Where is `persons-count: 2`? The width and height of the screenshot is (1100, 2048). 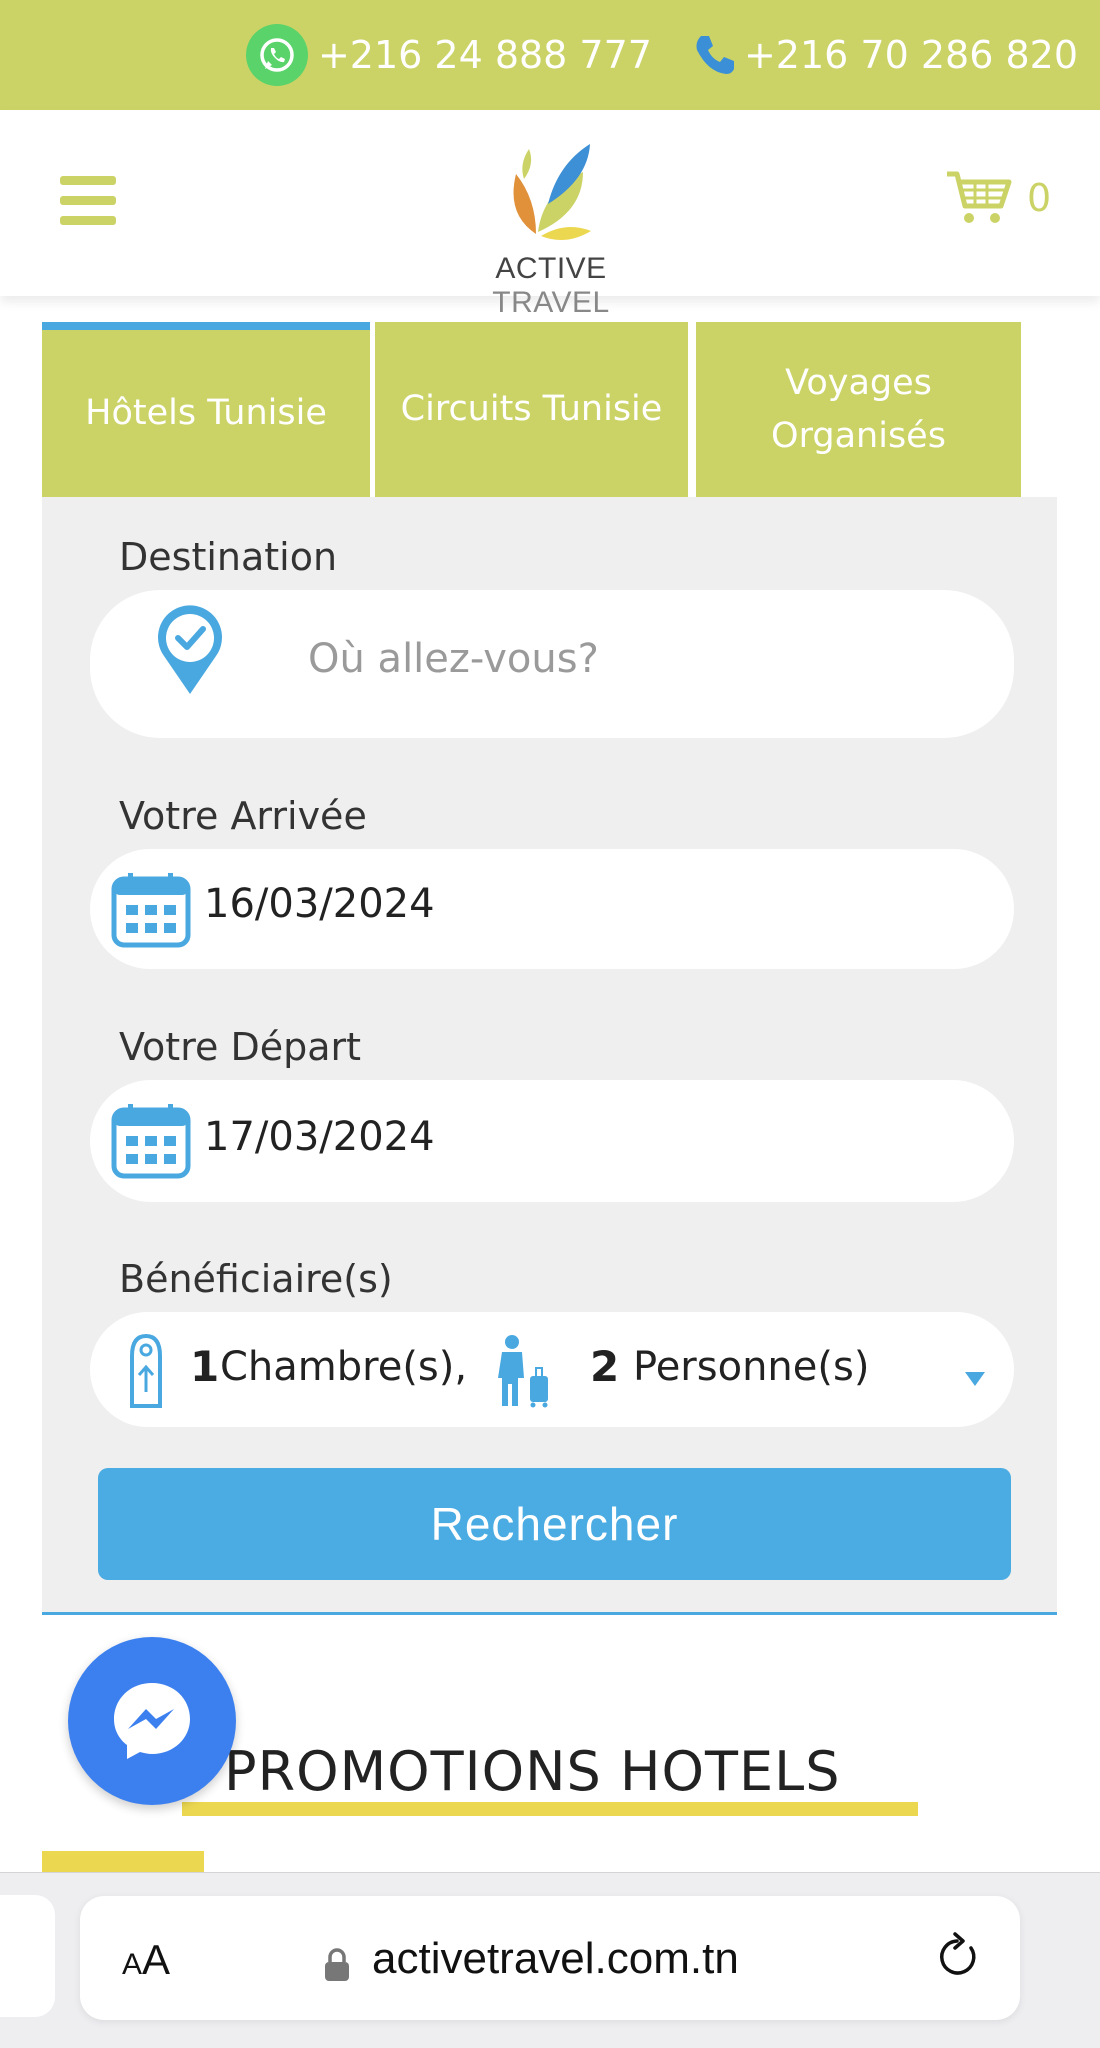 persons-count: 2 is located at coordinates (605, 1366).